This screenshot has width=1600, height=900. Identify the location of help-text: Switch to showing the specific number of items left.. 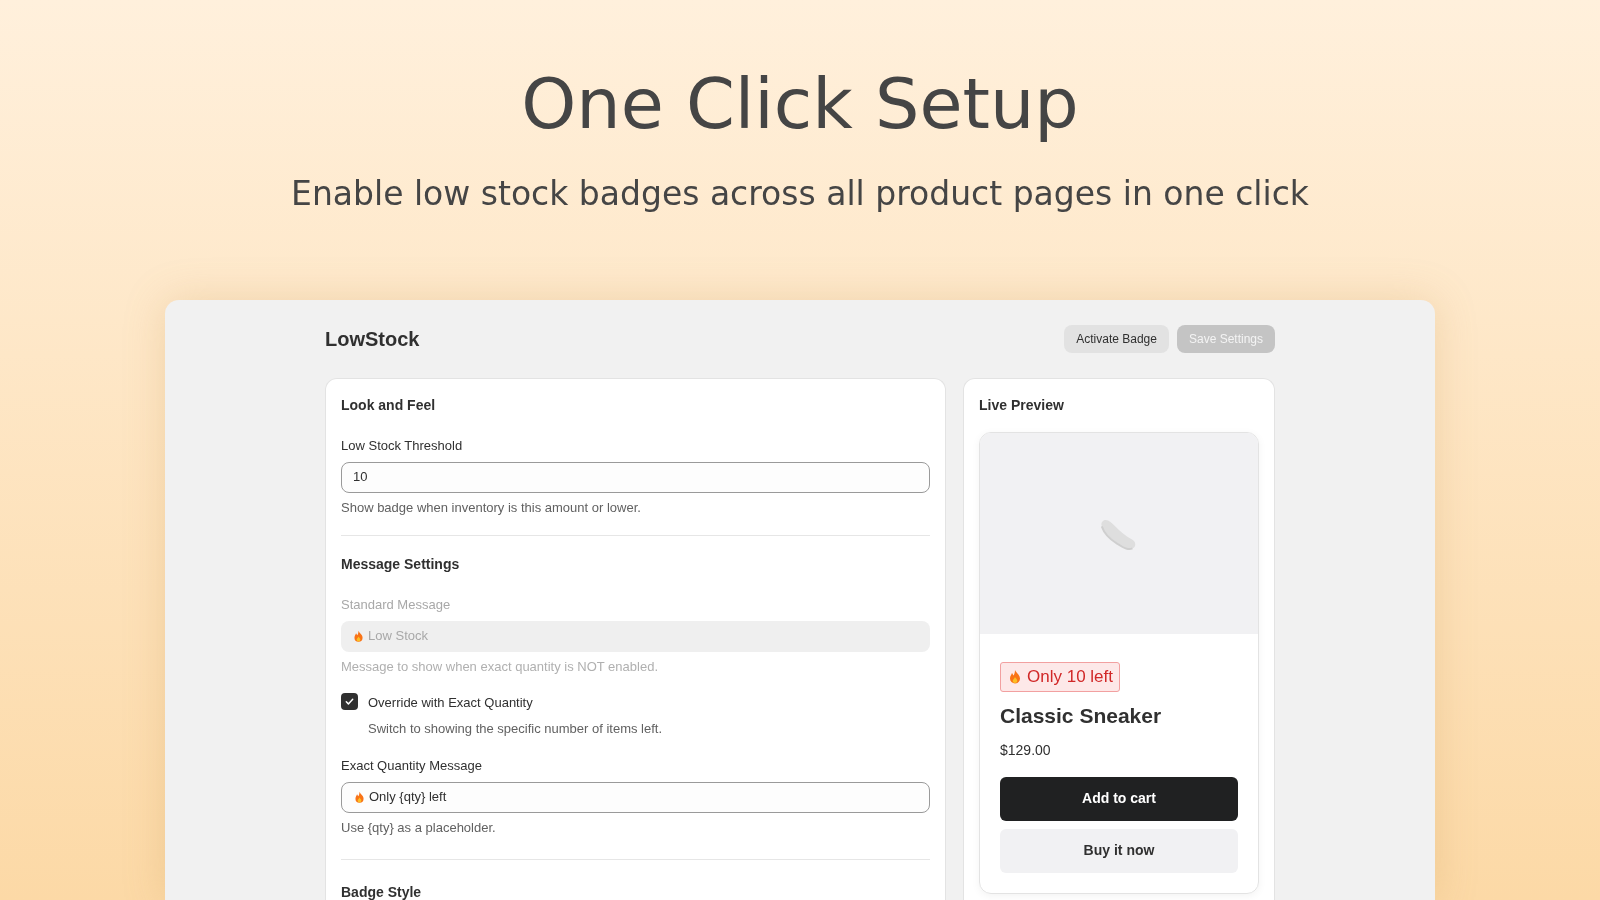
(515, 728).